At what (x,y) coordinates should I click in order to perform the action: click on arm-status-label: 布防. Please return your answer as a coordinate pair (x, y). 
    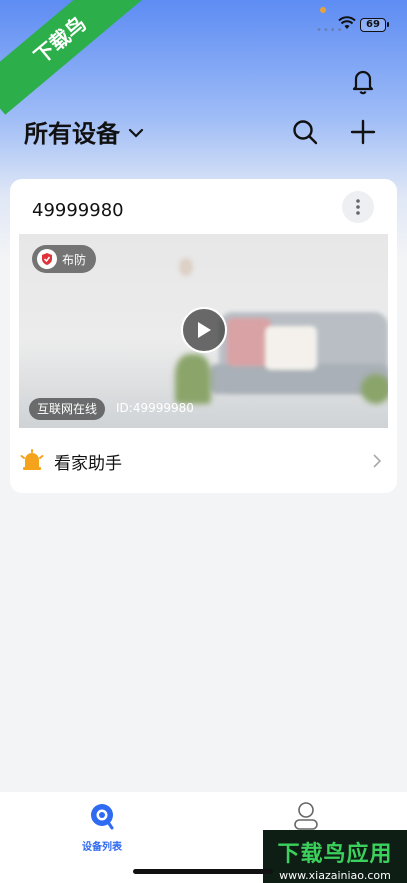
    Looking at the image, I should click on (74, 259).